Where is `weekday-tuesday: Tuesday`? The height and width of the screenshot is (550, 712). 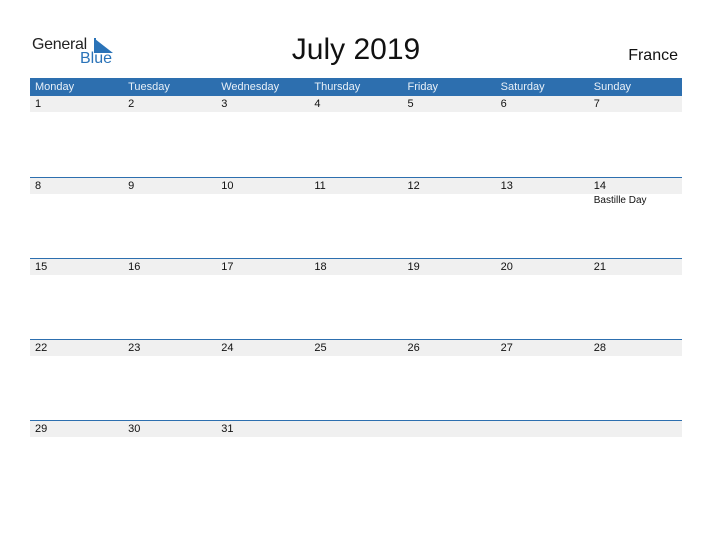
weekday-tuesday: Tuesday is located at coordinates (149, 87).